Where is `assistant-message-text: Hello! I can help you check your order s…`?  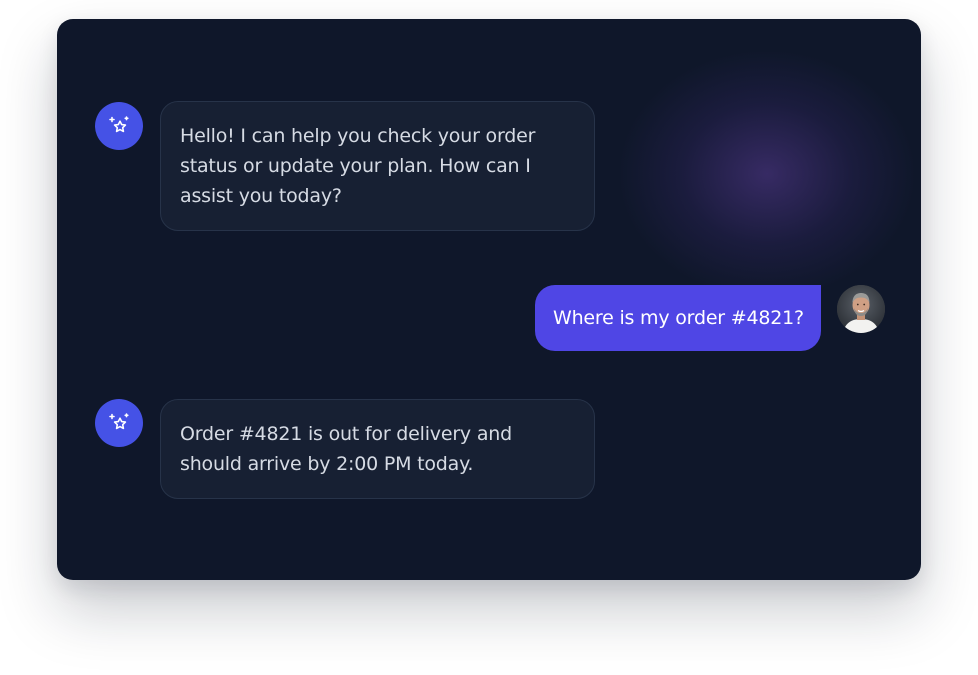 assistant-message-text: Hello! I can help you check your order s… is located at coordinates (358, 166).